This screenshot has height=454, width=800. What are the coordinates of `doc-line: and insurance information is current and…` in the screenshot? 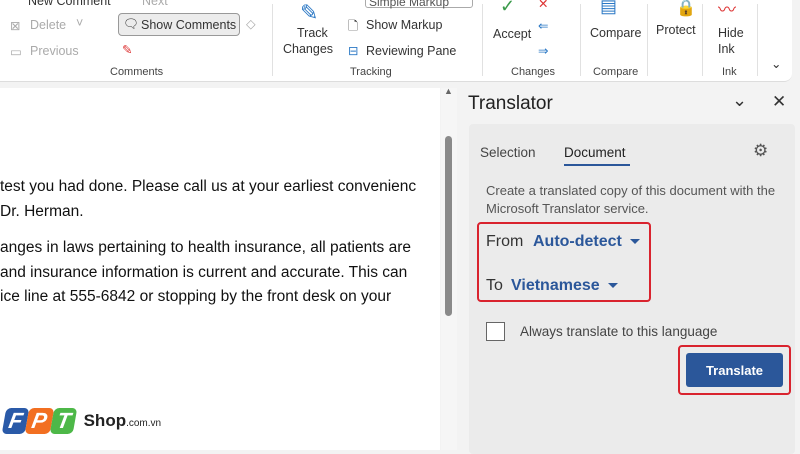 It's located at (204, 272).